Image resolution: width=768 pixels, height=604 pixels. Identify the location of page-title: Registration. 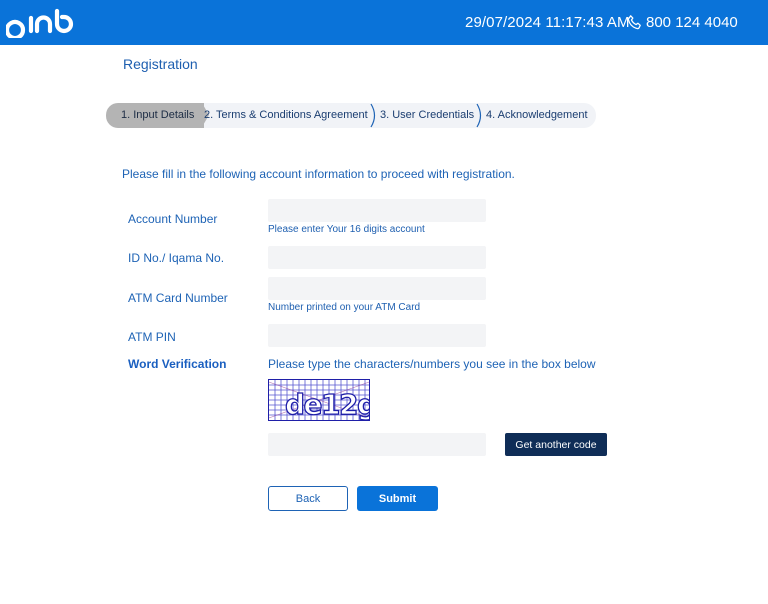
(160, 64).